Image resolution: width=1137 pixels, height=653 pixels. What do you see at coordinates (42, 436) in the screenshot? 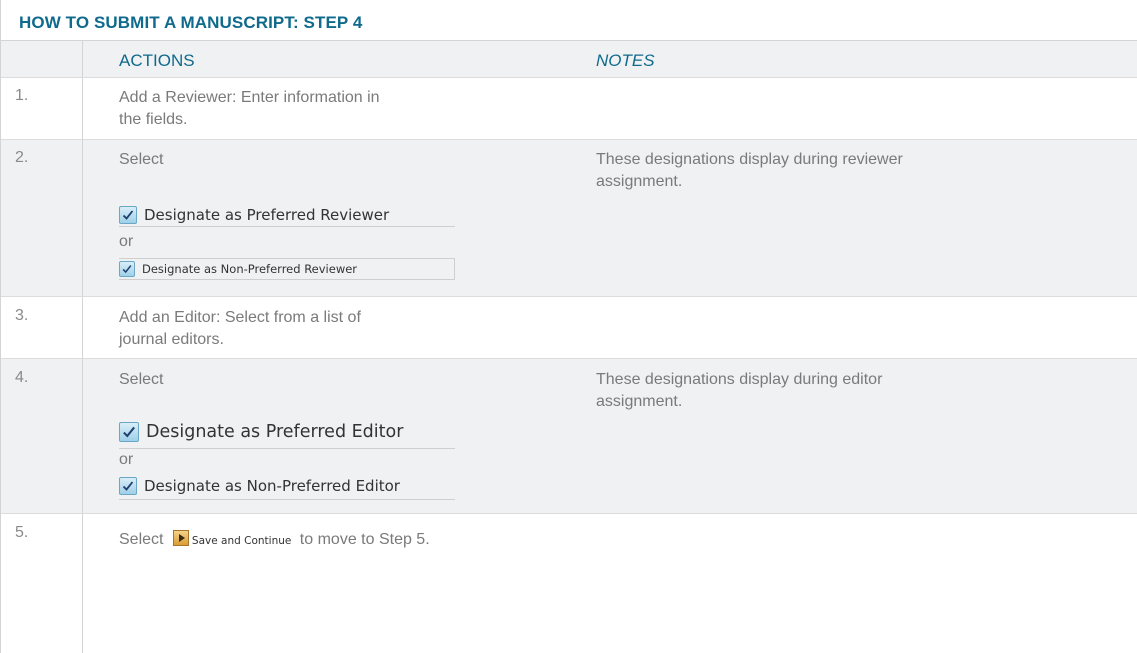
I see `number-column-cell: 4.` at bounding box center [42, 436].